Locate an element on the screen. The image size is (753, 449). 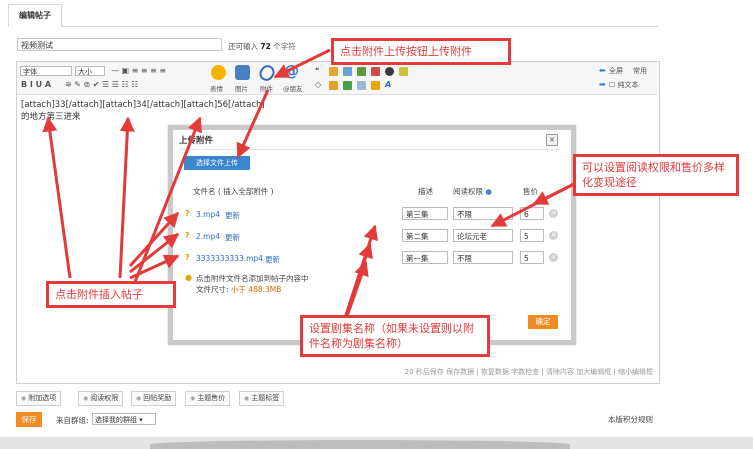
callout-perm: 可以设置阅读权限和售价多样化变现途径 is located at coordinates (656, 175).